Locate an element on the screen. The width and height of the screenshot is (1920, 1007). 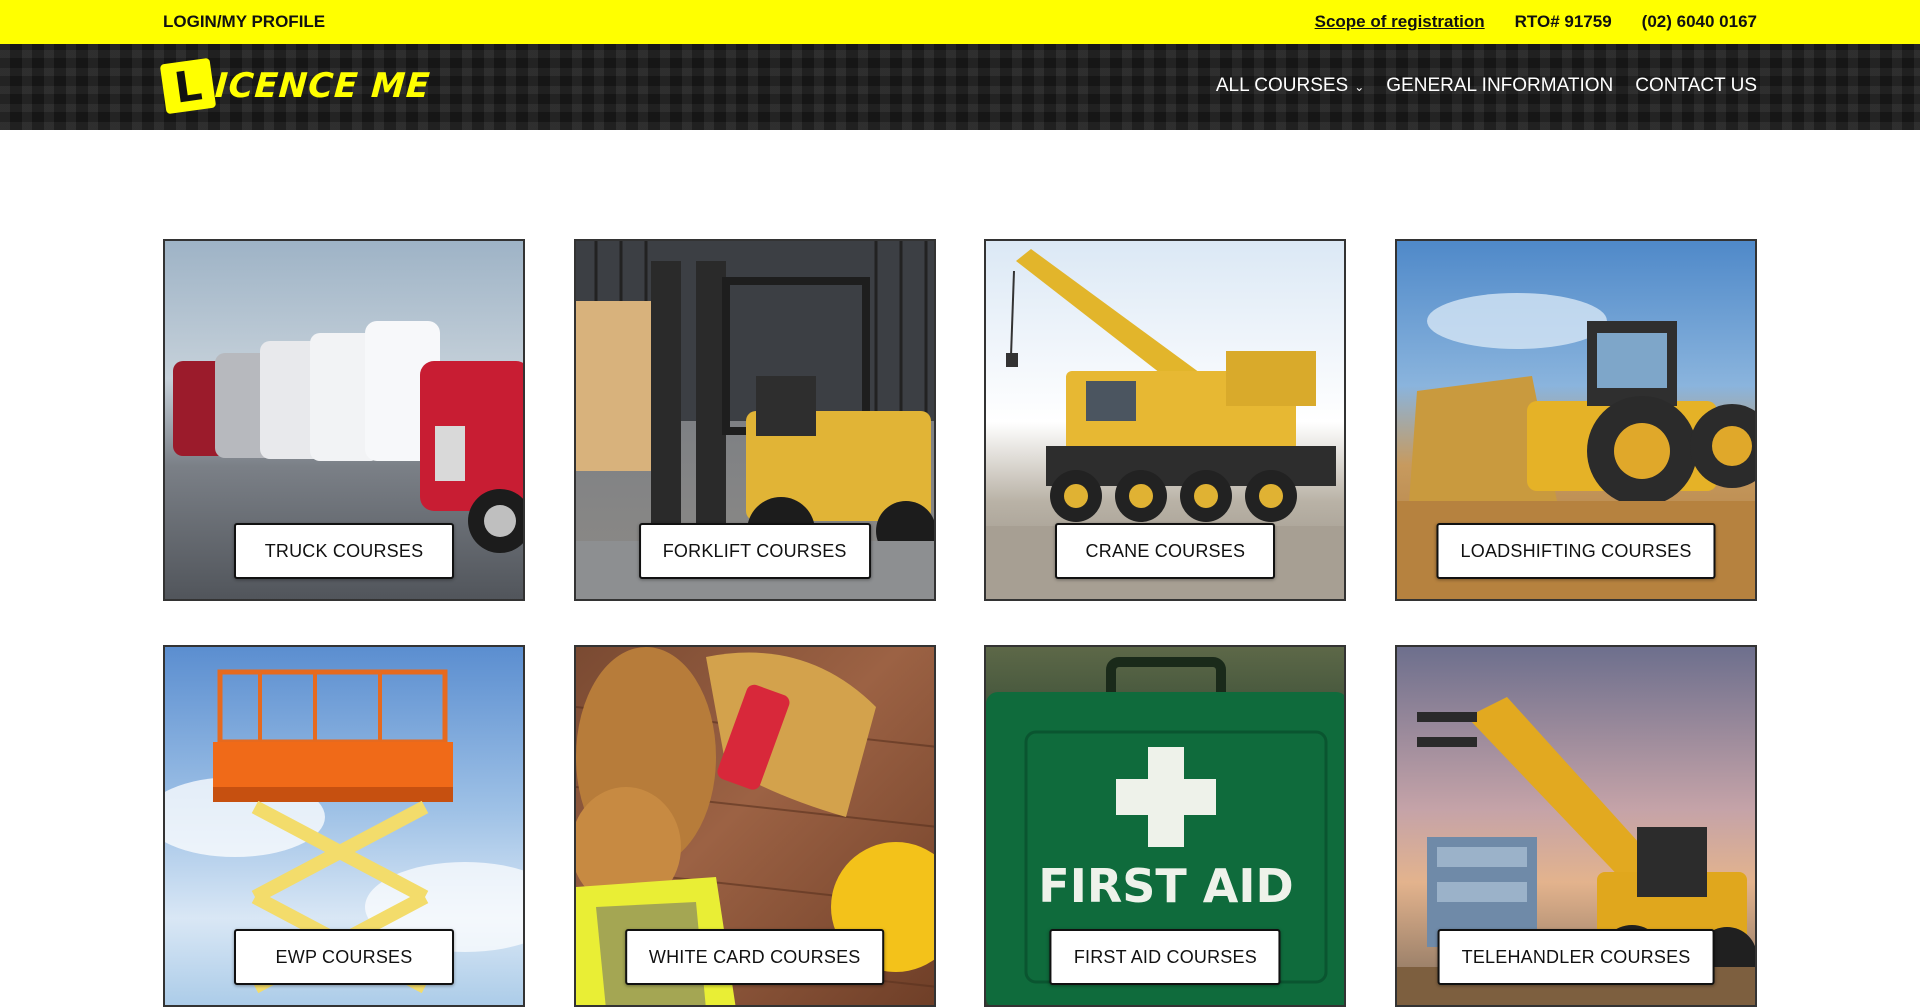
nav-contact-us: CONTACT US is located at coordinates (1696, 86).